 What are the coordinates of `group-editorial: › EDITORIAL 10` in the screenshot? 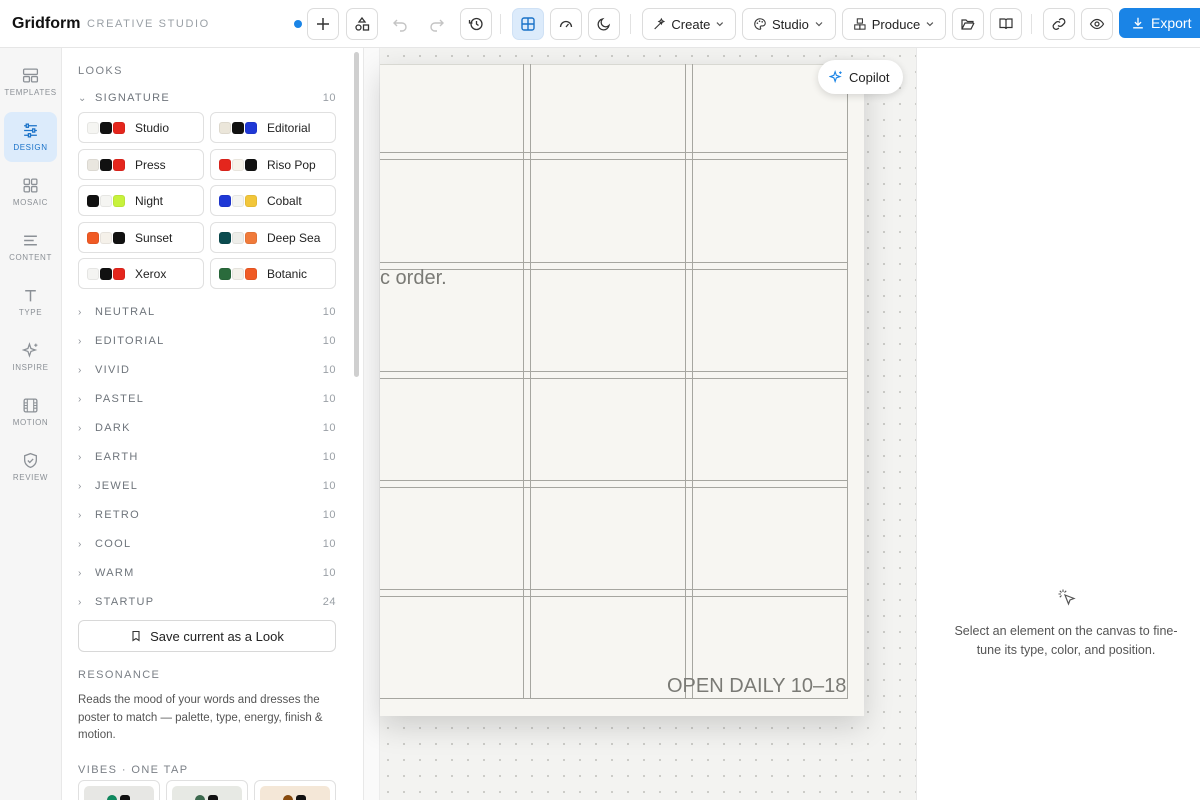 It's located at (207, 341).